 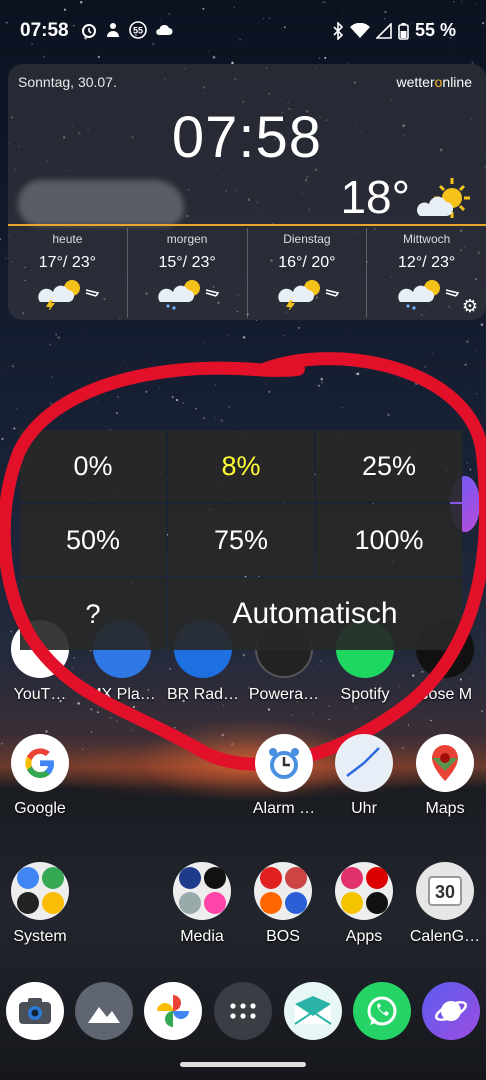 I want to click on brightness-option-25: 25%, so click(x=389, y=466).